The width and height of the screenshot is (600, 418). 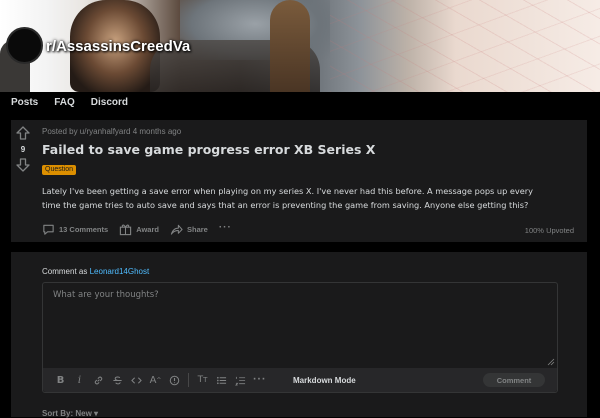 What do you see at coordinates (225, 227) in the screenshot?
I see `more-options-icon: ···` at bounding box center [225, 227].